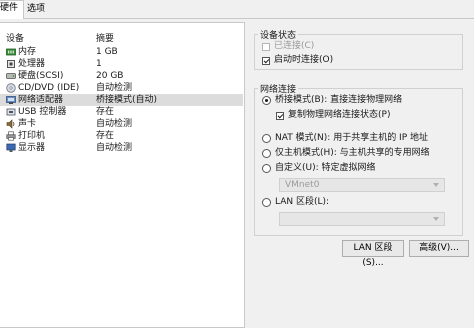 The image size is (474, 328). I want to click on network-connection-title: 网络连接, so click(278, 88).